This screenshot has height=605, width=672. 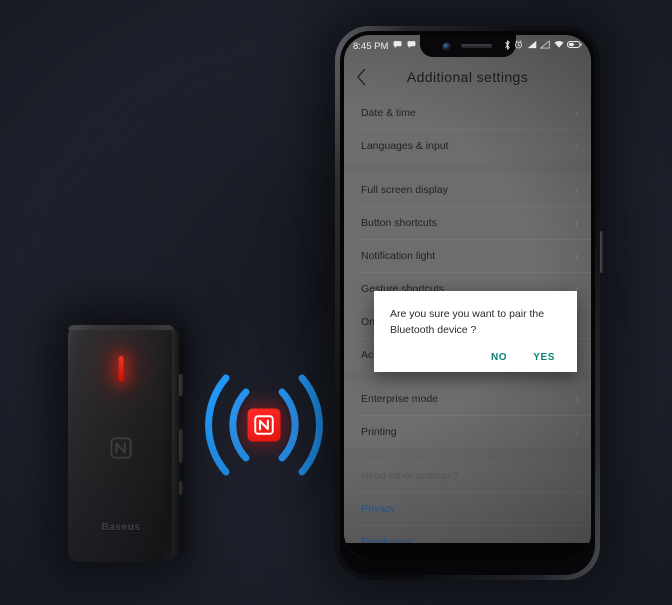 What do you see at coordinates (518, 46) in the screenshot?
I see `alarm-icon` at bounding box center [518, 46].